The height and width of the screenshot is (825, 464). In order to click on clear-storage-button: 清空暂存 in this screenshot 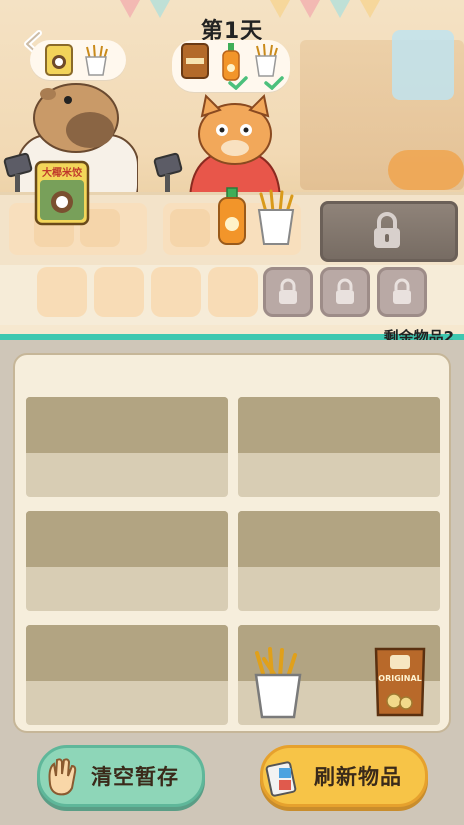, I will do `click(121, 776)`.